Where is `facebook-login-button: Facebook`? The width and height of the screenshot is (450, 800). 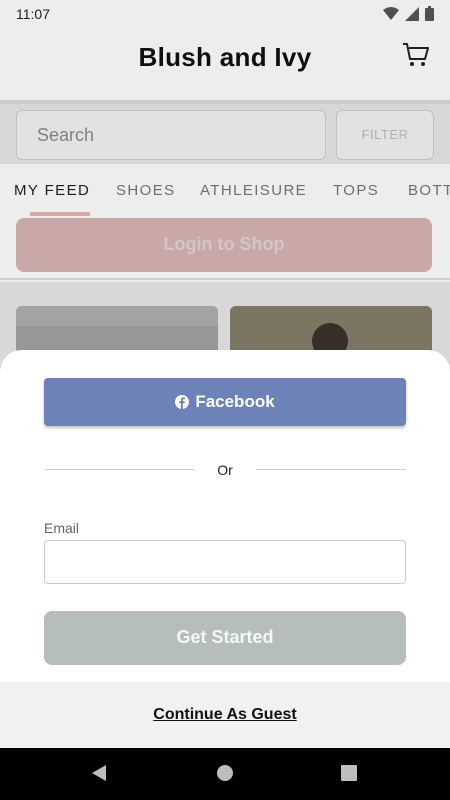
facebook-login-button: Facebook is located at coordinates (225, 402).